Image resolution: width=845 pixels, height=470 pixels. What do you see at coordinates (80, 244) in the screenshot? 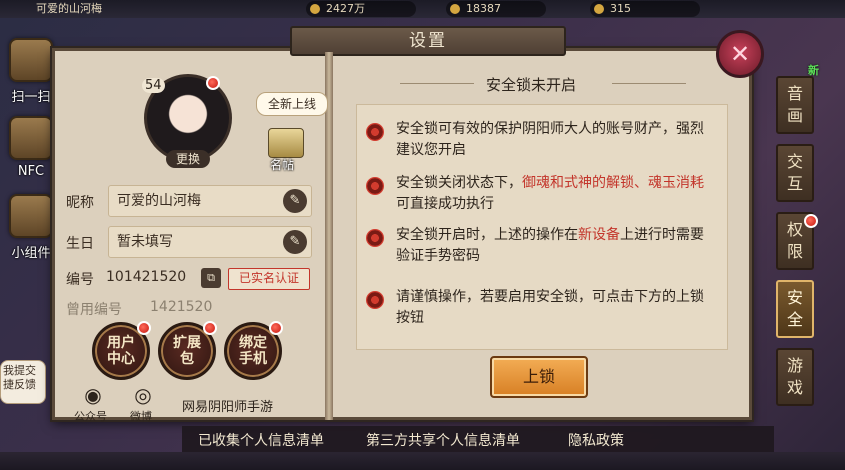
I see `birthday-label: 生日` at bounding box center [80, 244].